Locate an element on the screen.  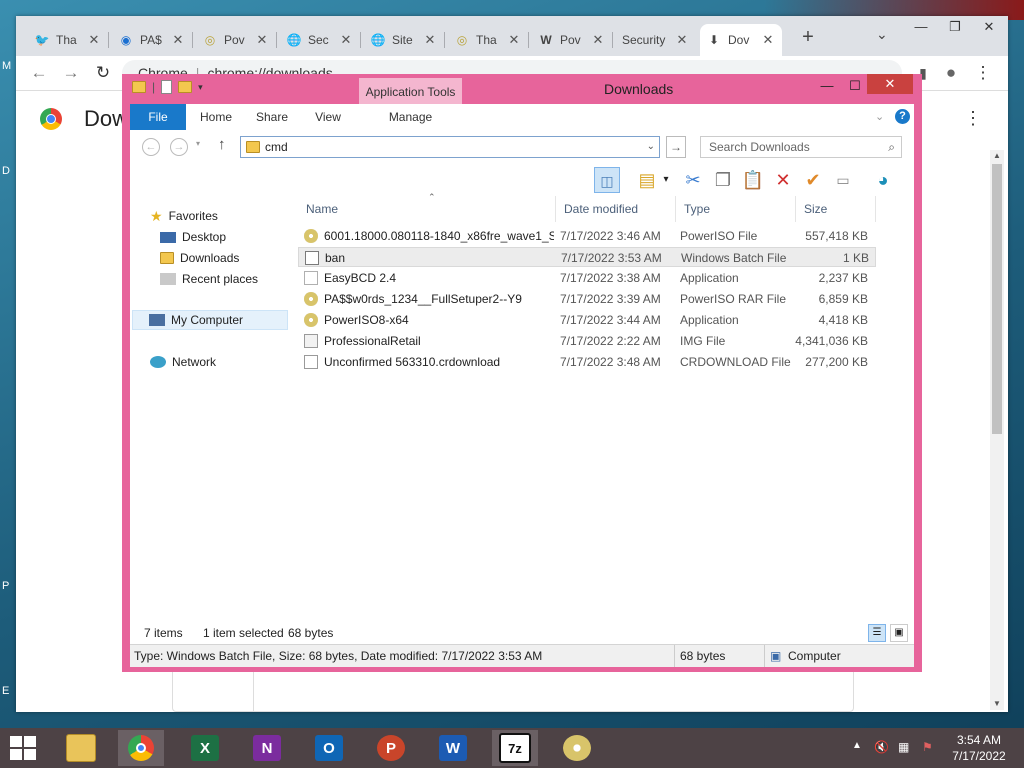
search-input: Search Downloads ⌕ is located at coordinates (801, 147).